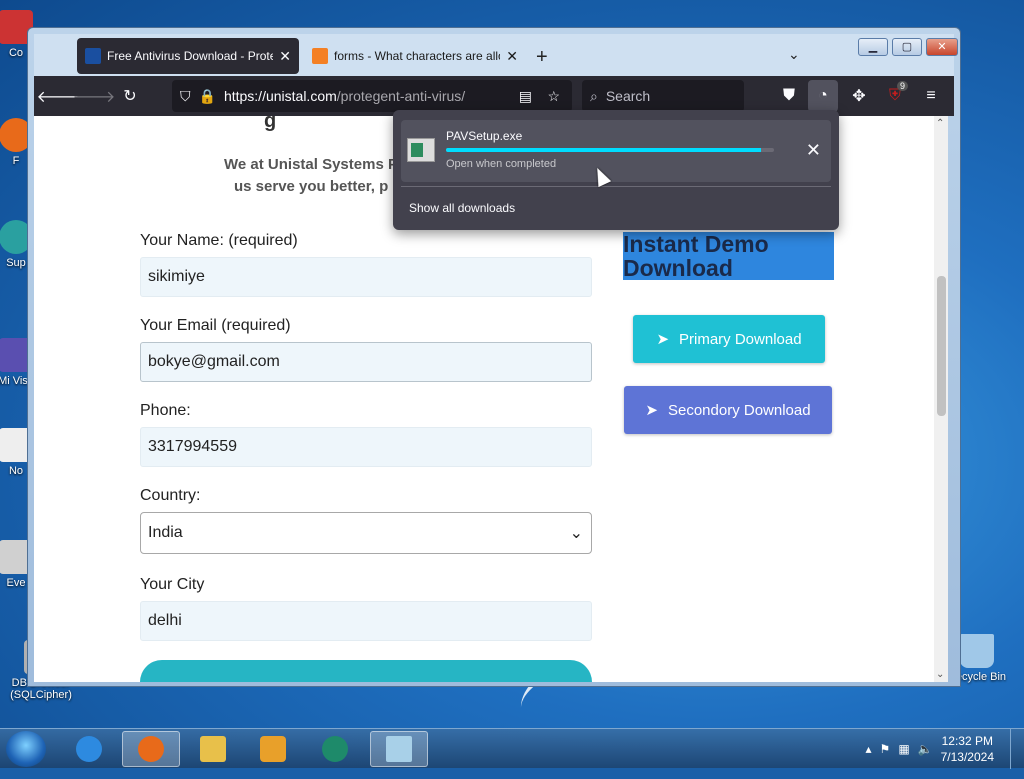 The width and height of the screenshot is (1024, 779). I want to click on minimize-button: ▁, so click(873, 47).